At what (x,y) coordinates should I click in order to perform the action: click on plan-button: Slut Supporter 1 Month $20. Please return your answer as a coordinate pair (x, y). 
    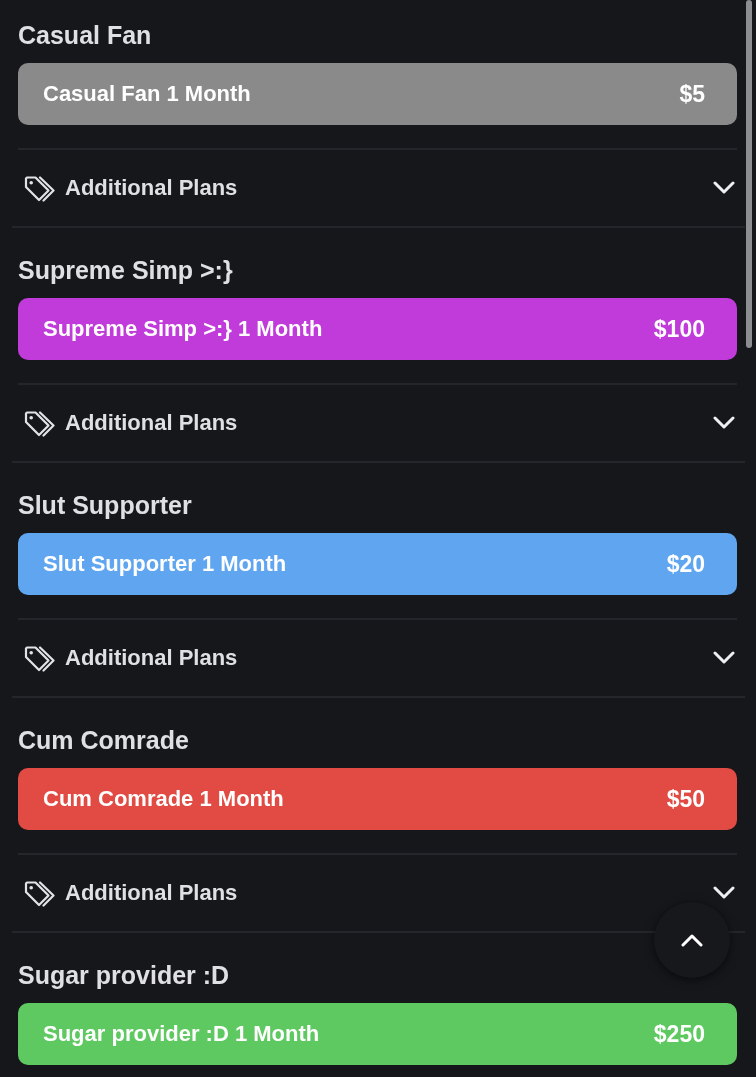
    Looking at the image, I should click on (377, 564).